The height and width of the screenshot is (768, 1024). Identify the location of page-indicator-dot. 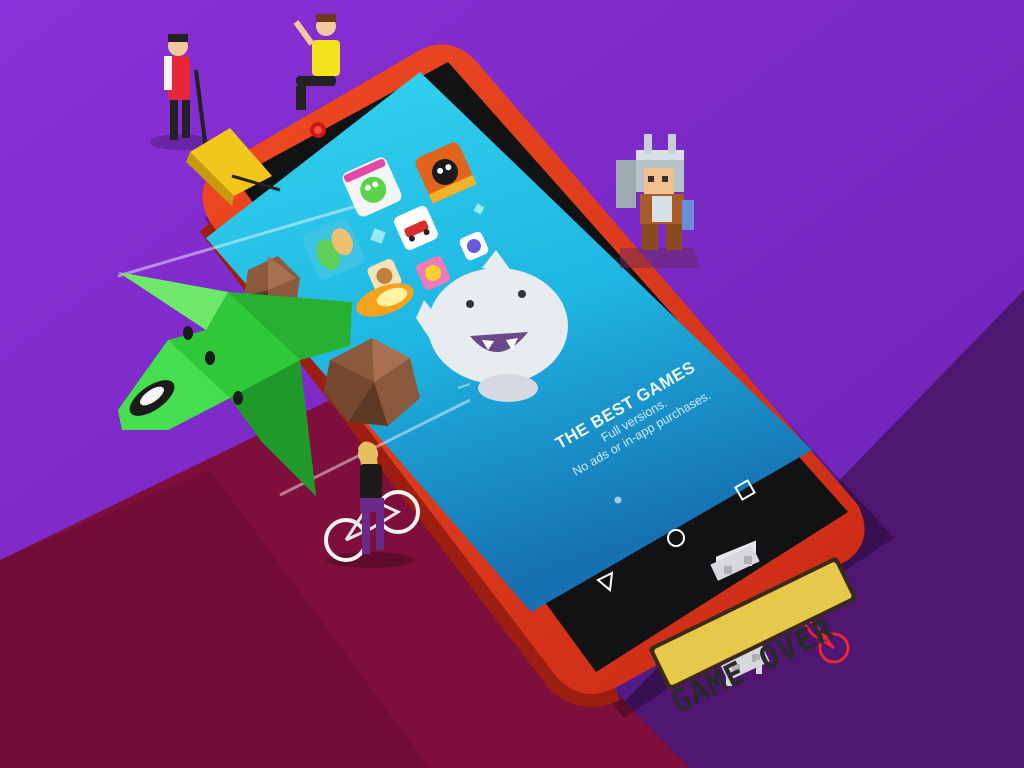
(618, 500).